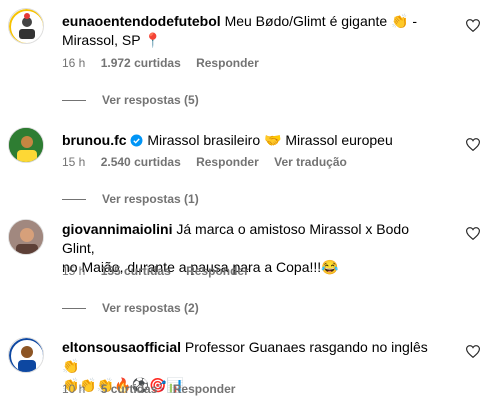  Describe the element at coordinates (270, 140) in the screenshot. I see `comment-text: Mirassol brasileiro 🤝 Mirassol europeu` at that location.